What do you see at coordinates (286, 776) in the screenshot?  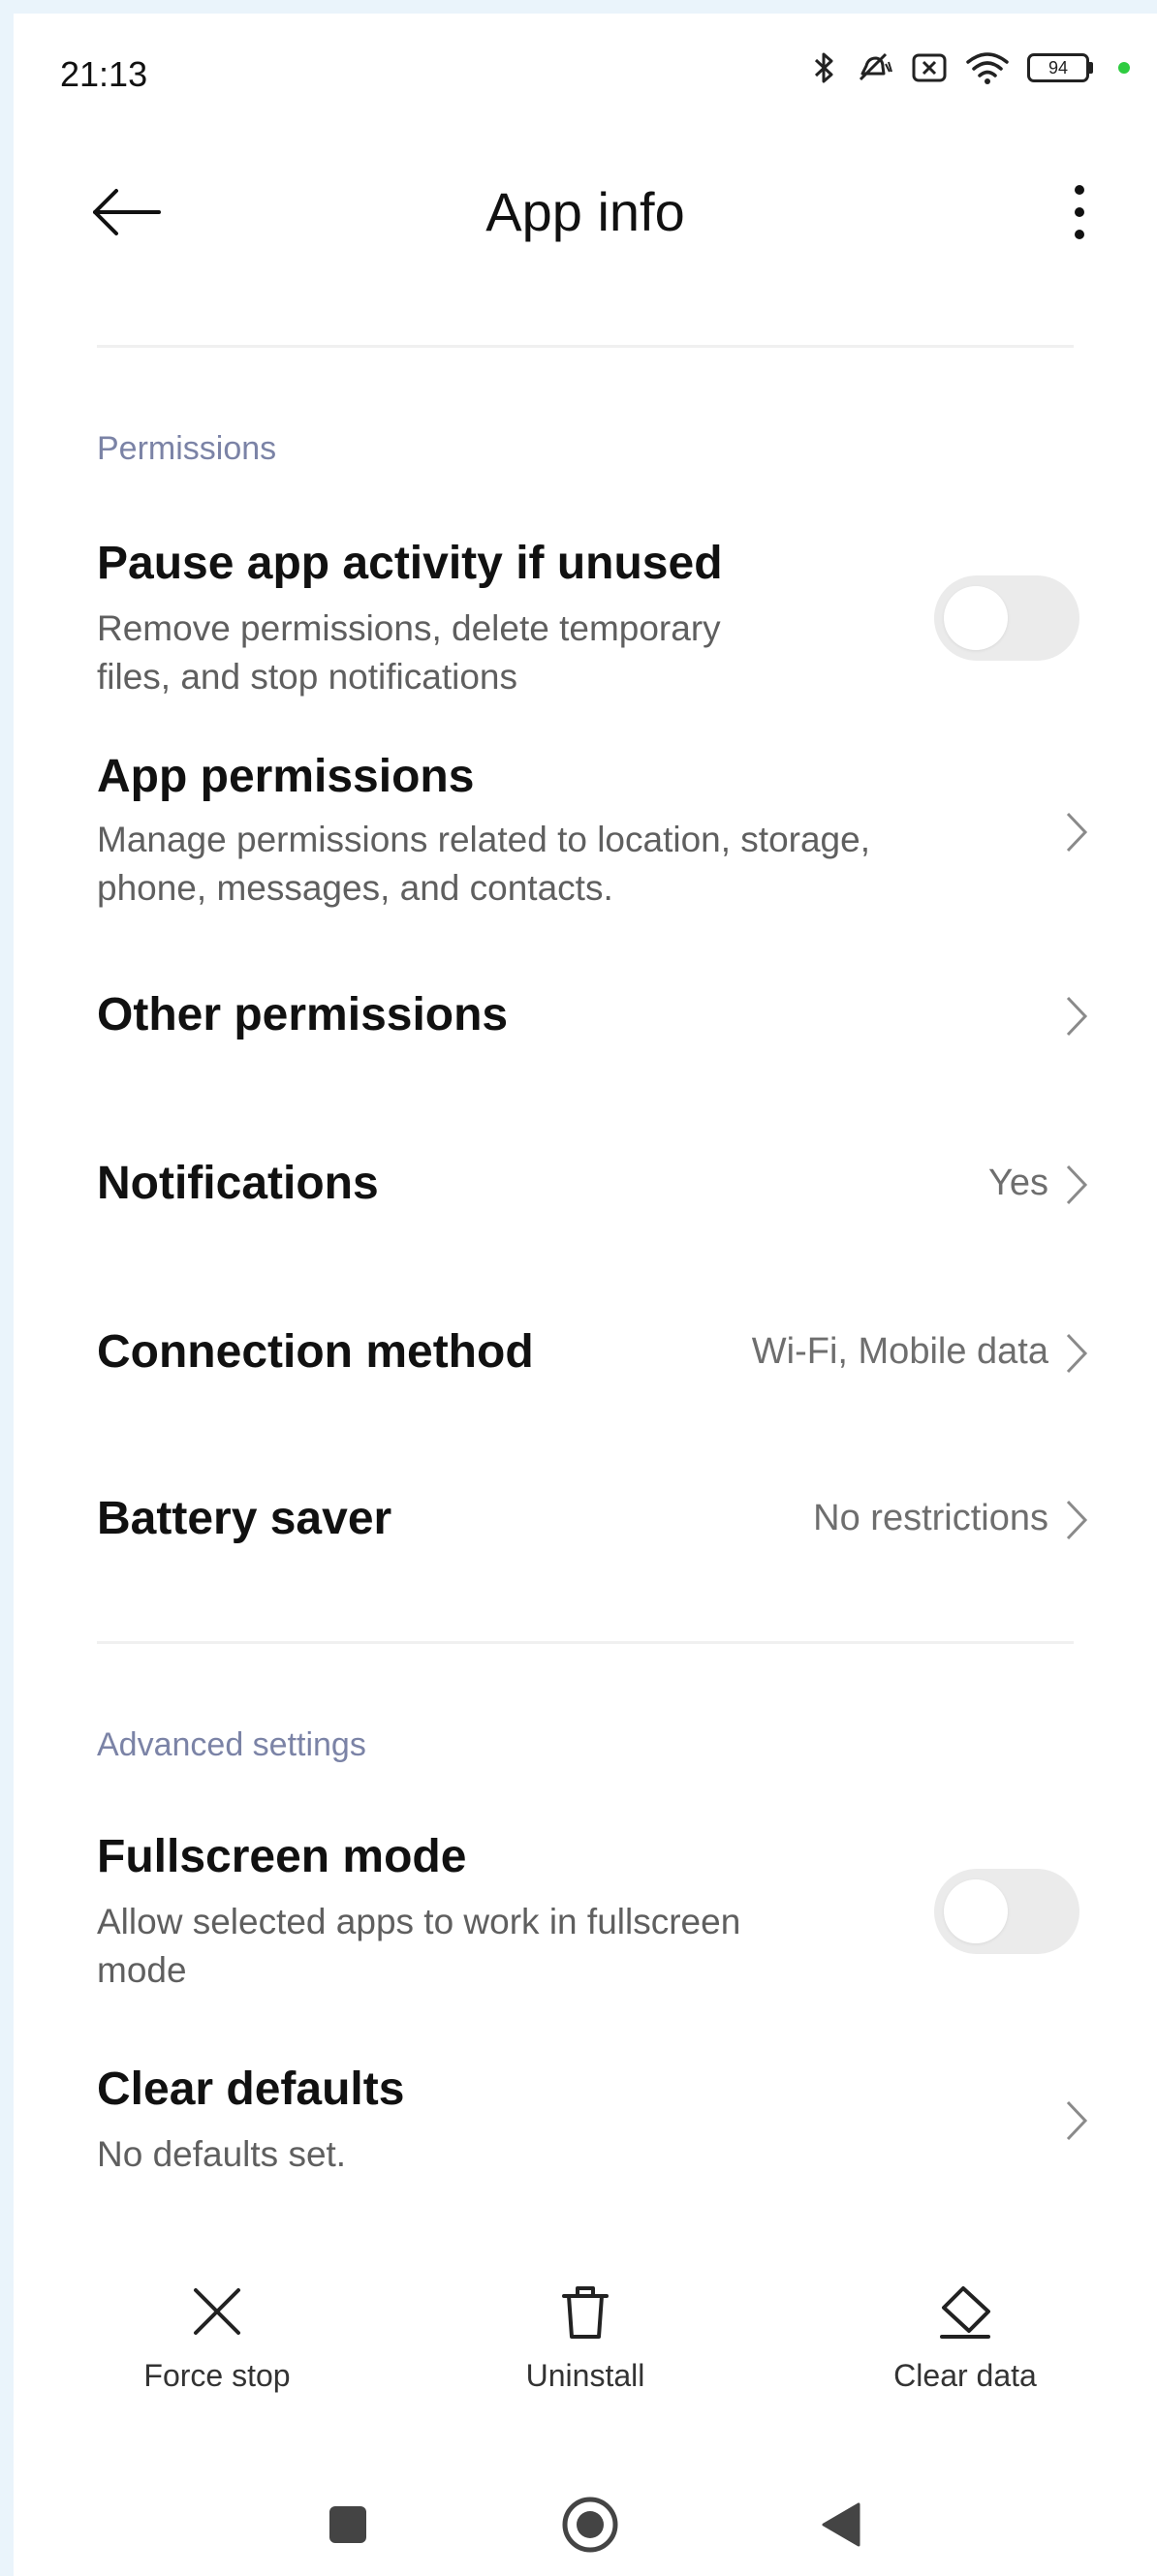 I see `row-title: App permissions` at bounding box center [286, 776].